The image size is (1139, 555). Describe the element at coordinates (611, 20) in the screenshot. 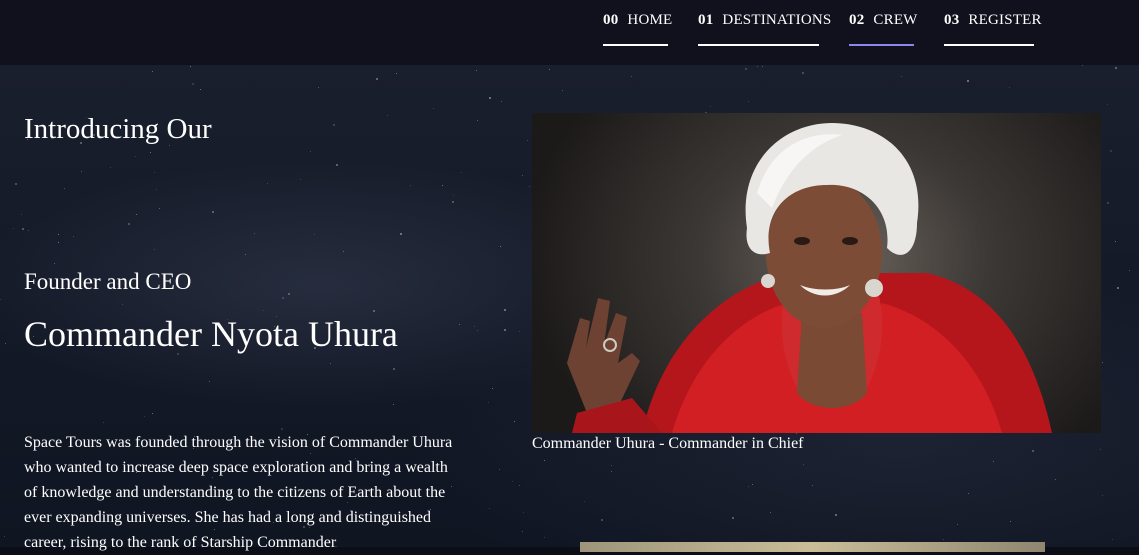

I see `nav-number: 00` at that location.